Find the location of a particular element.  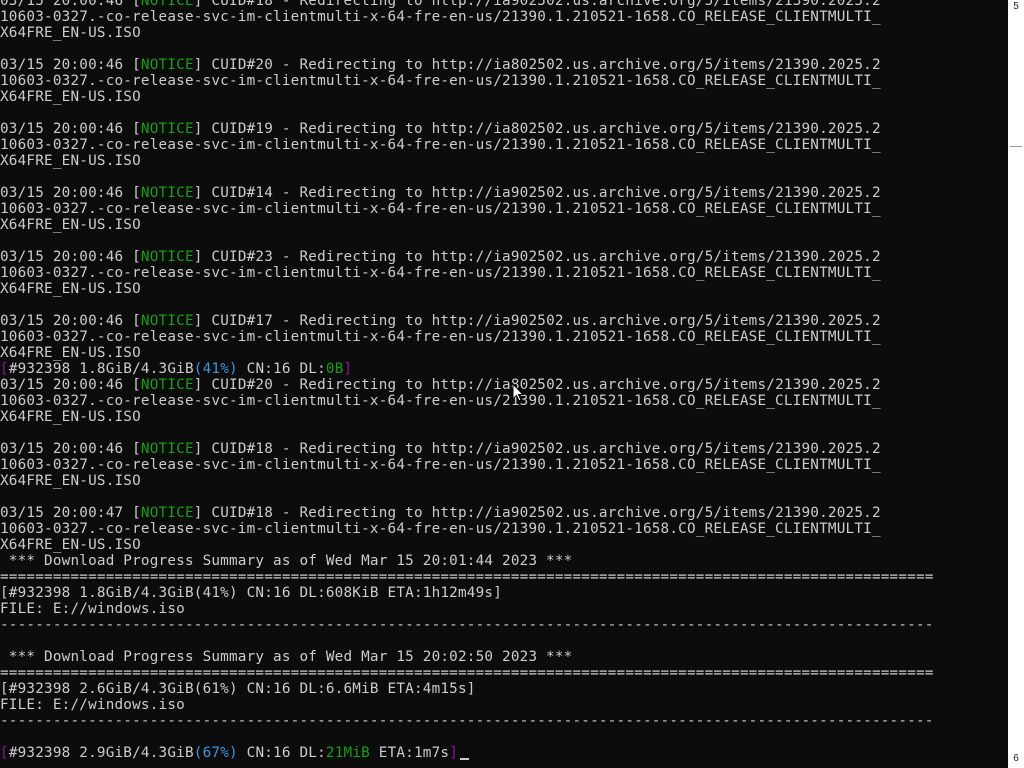

line-segment-green: 21MiB is located at coordinates (347, 753).